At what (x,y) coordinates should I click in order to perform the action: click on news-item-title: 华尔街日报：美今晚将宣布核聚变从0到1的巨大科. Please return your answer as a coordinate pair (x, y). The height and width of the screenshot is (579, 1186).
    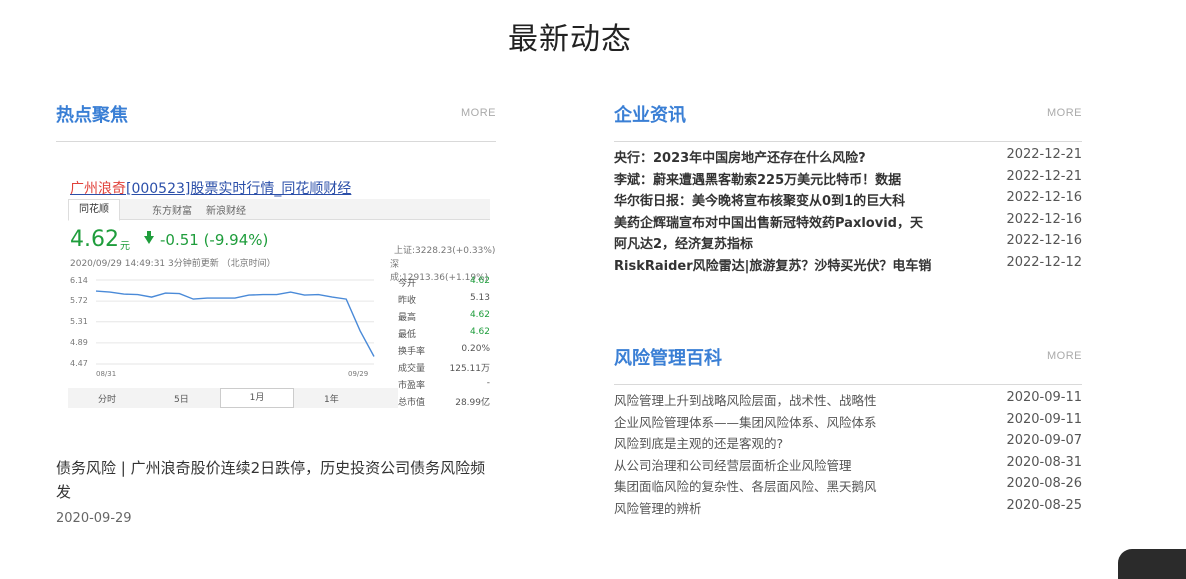
    Looking at the image, I should click on (774, 199).